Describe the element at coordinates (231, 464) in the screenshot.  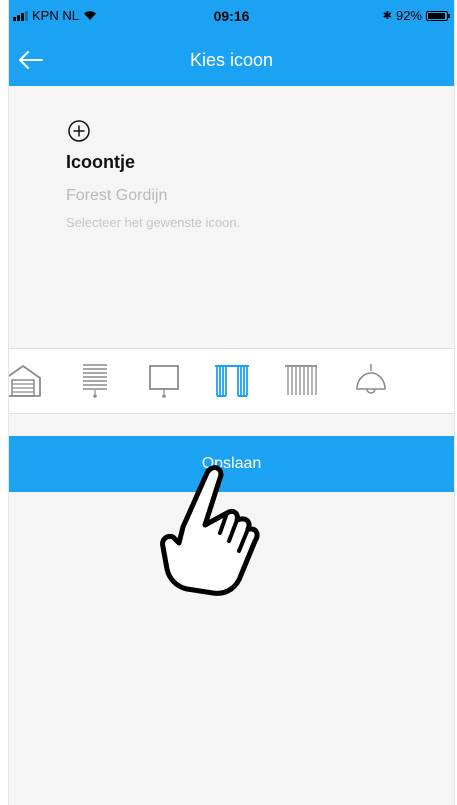
I see `save-button: Opslaan` at that location.